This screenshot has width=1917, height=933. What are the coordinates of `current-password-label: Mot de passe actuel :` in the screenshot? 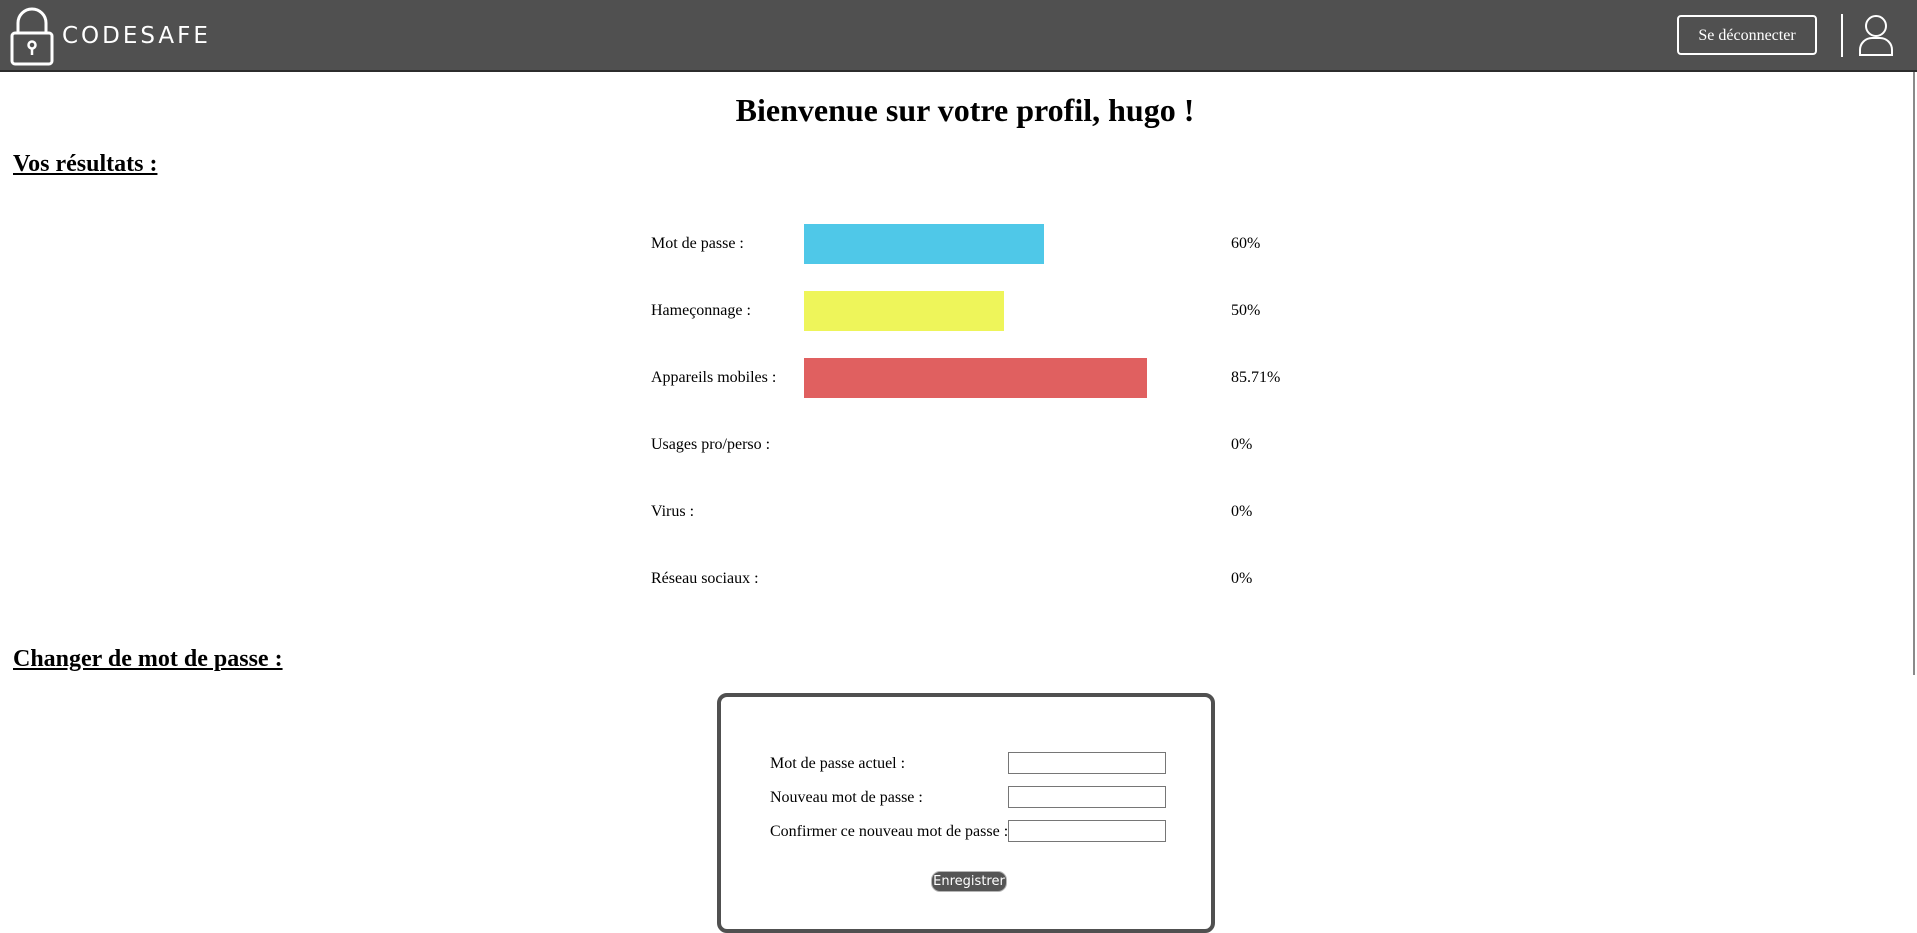 It's located at (838, 763).